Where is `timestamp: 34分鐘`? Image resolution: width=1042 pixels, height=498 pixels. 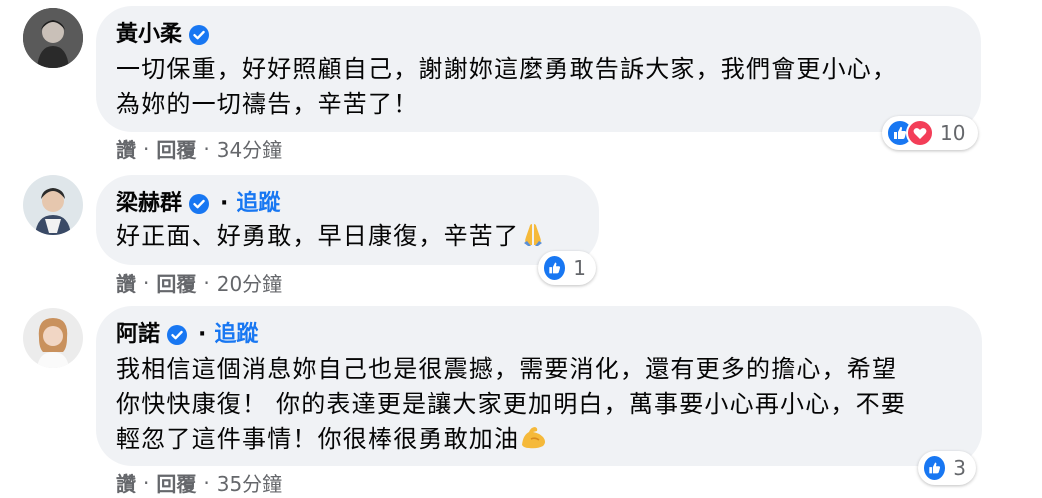
timestamp: 34分鐘 is located at coordinates (249, 148).